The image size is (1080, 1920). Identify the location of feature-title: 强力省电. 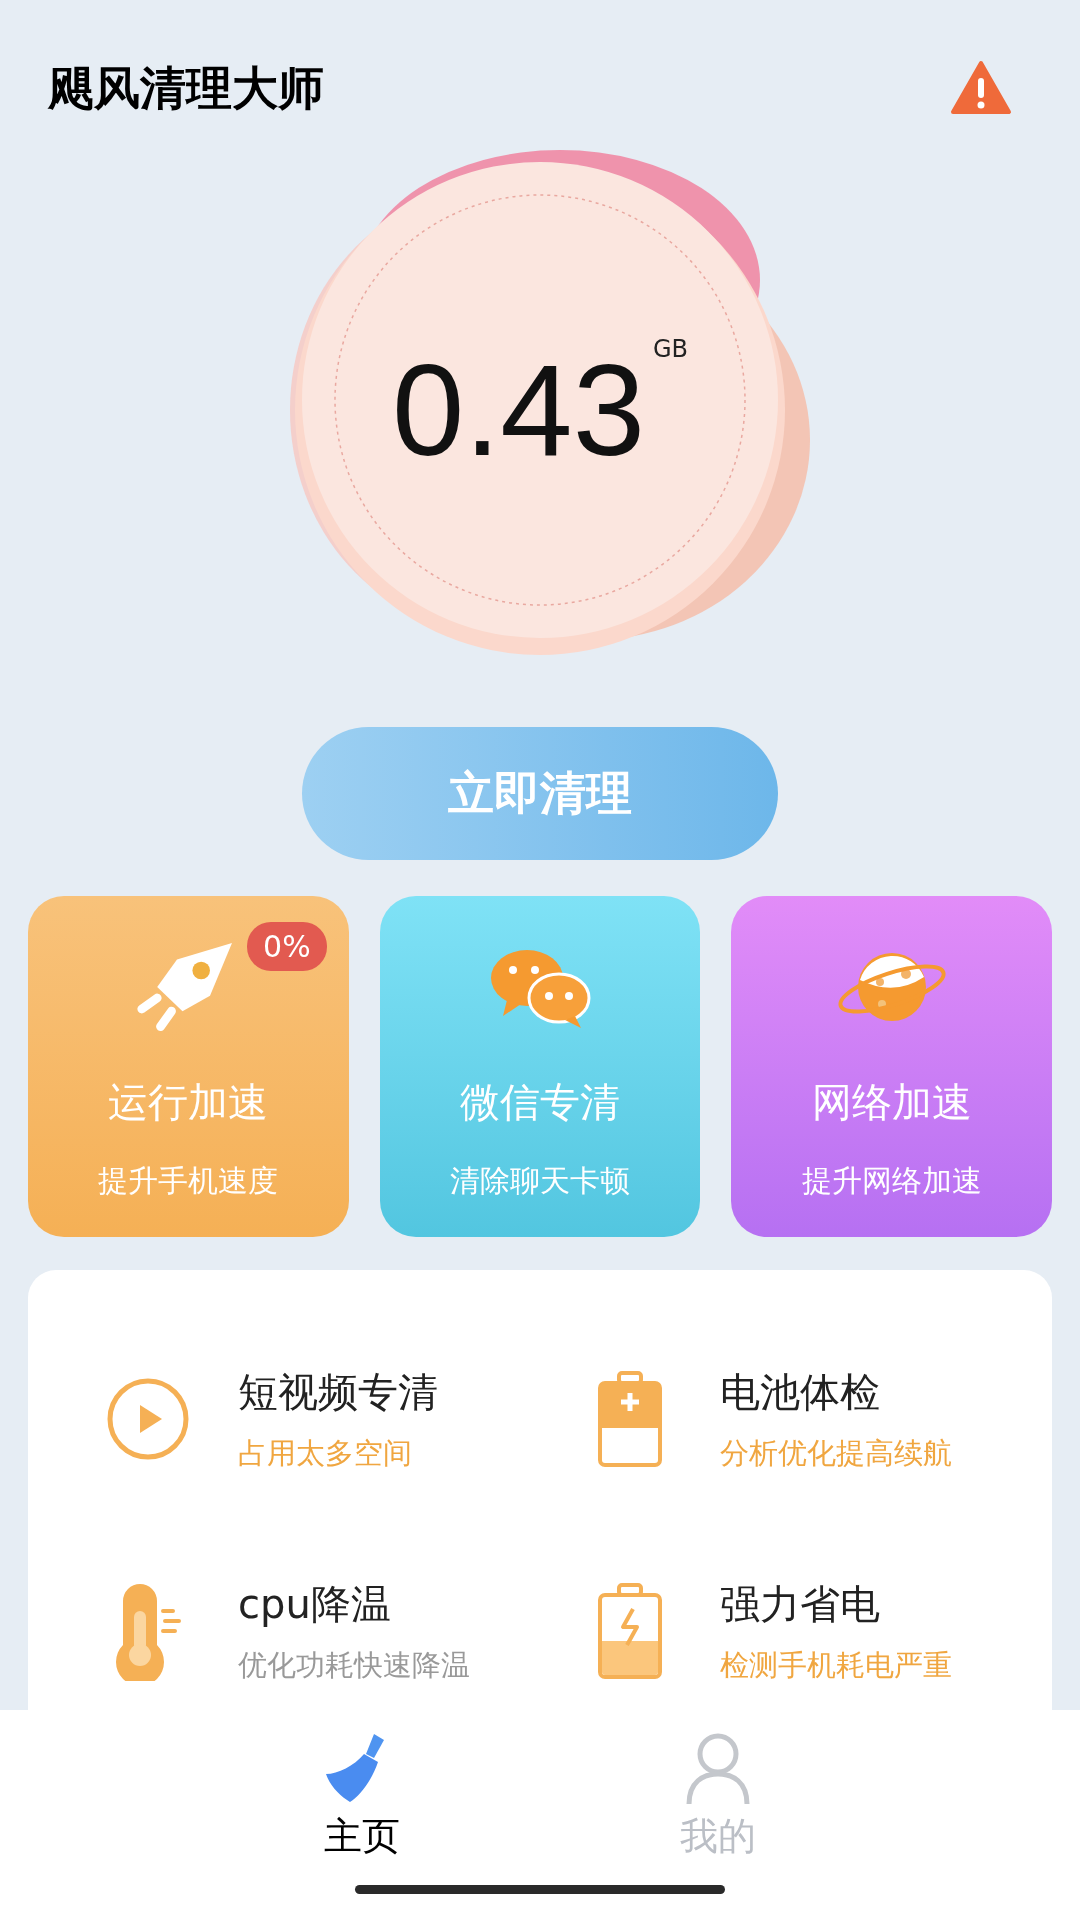
(836, 1604).